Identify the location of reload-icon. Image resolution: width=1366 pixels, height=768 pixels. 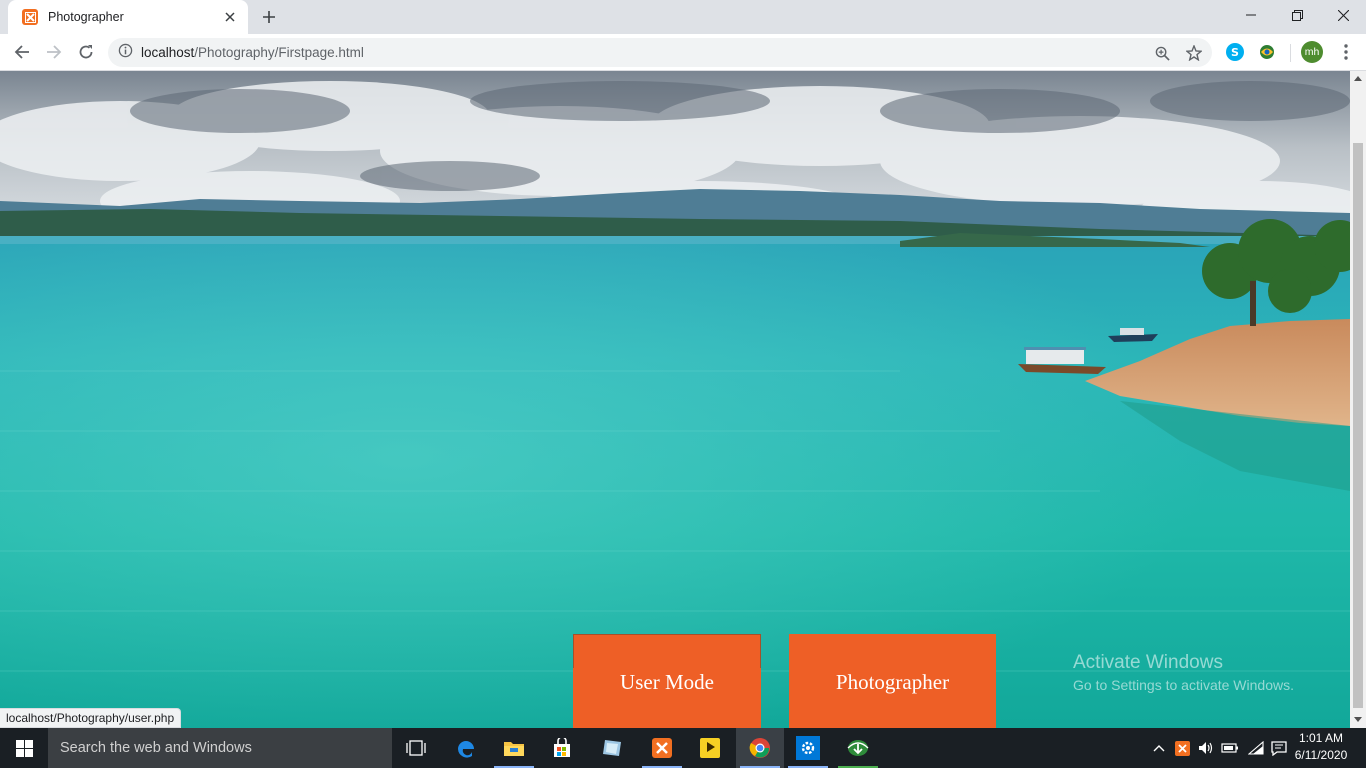
(86, 52).